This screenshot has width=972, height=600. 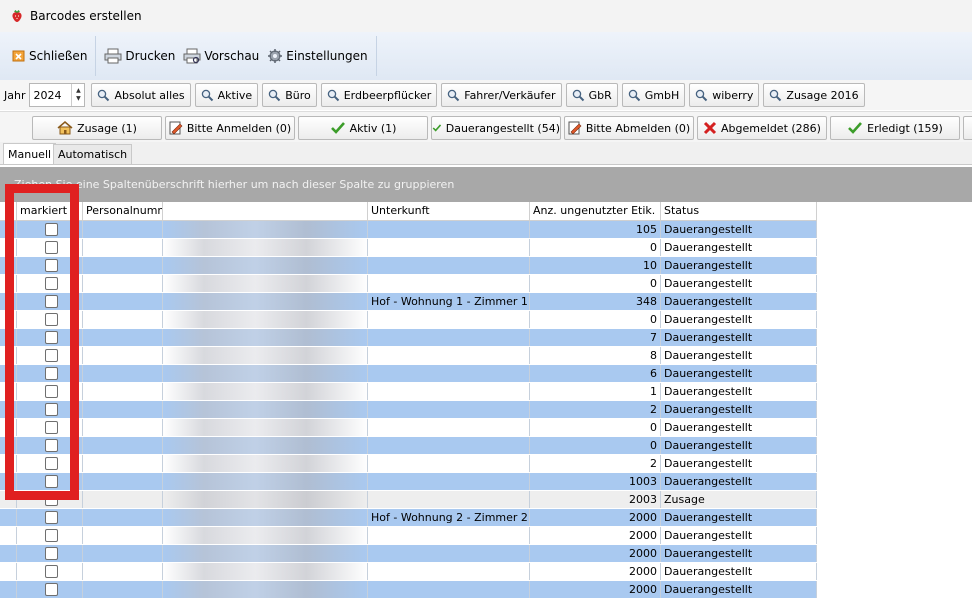 I want to click on filter-button-5: GbR, so click(x=591, y=95).